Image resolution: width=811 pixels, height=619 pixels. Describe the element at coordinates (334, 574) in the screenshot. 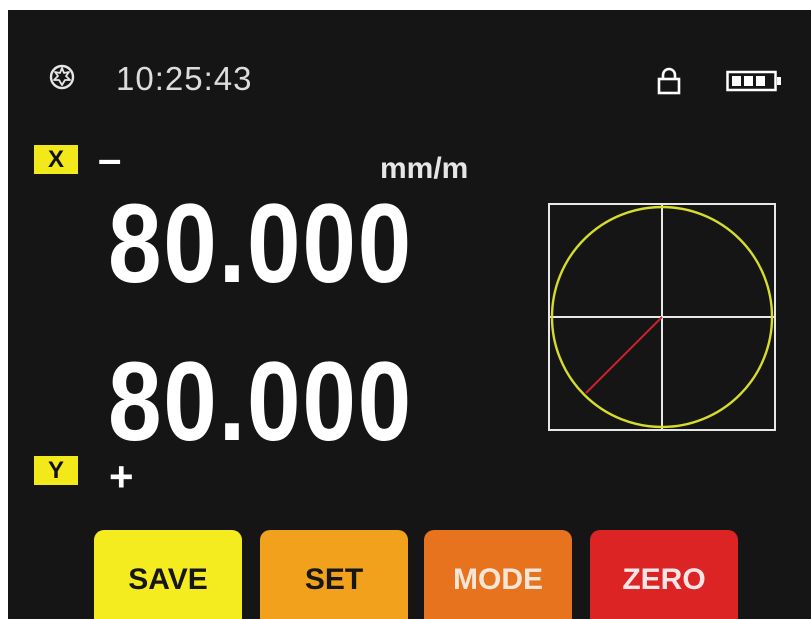

I see `set-button: SET` at that location.